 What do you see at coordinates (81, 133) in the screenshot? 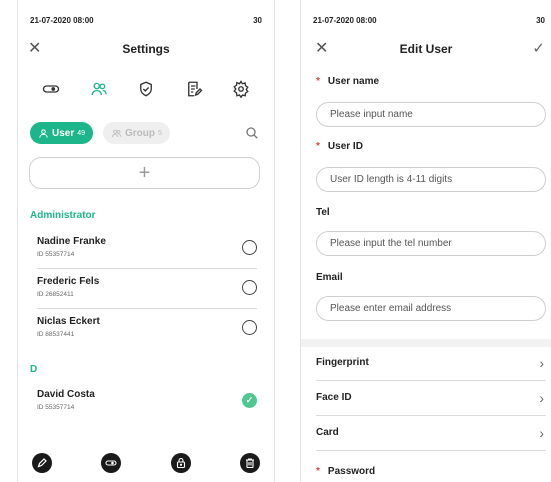
I see `tab-user-count: 49` at bounding box center [81, 133].